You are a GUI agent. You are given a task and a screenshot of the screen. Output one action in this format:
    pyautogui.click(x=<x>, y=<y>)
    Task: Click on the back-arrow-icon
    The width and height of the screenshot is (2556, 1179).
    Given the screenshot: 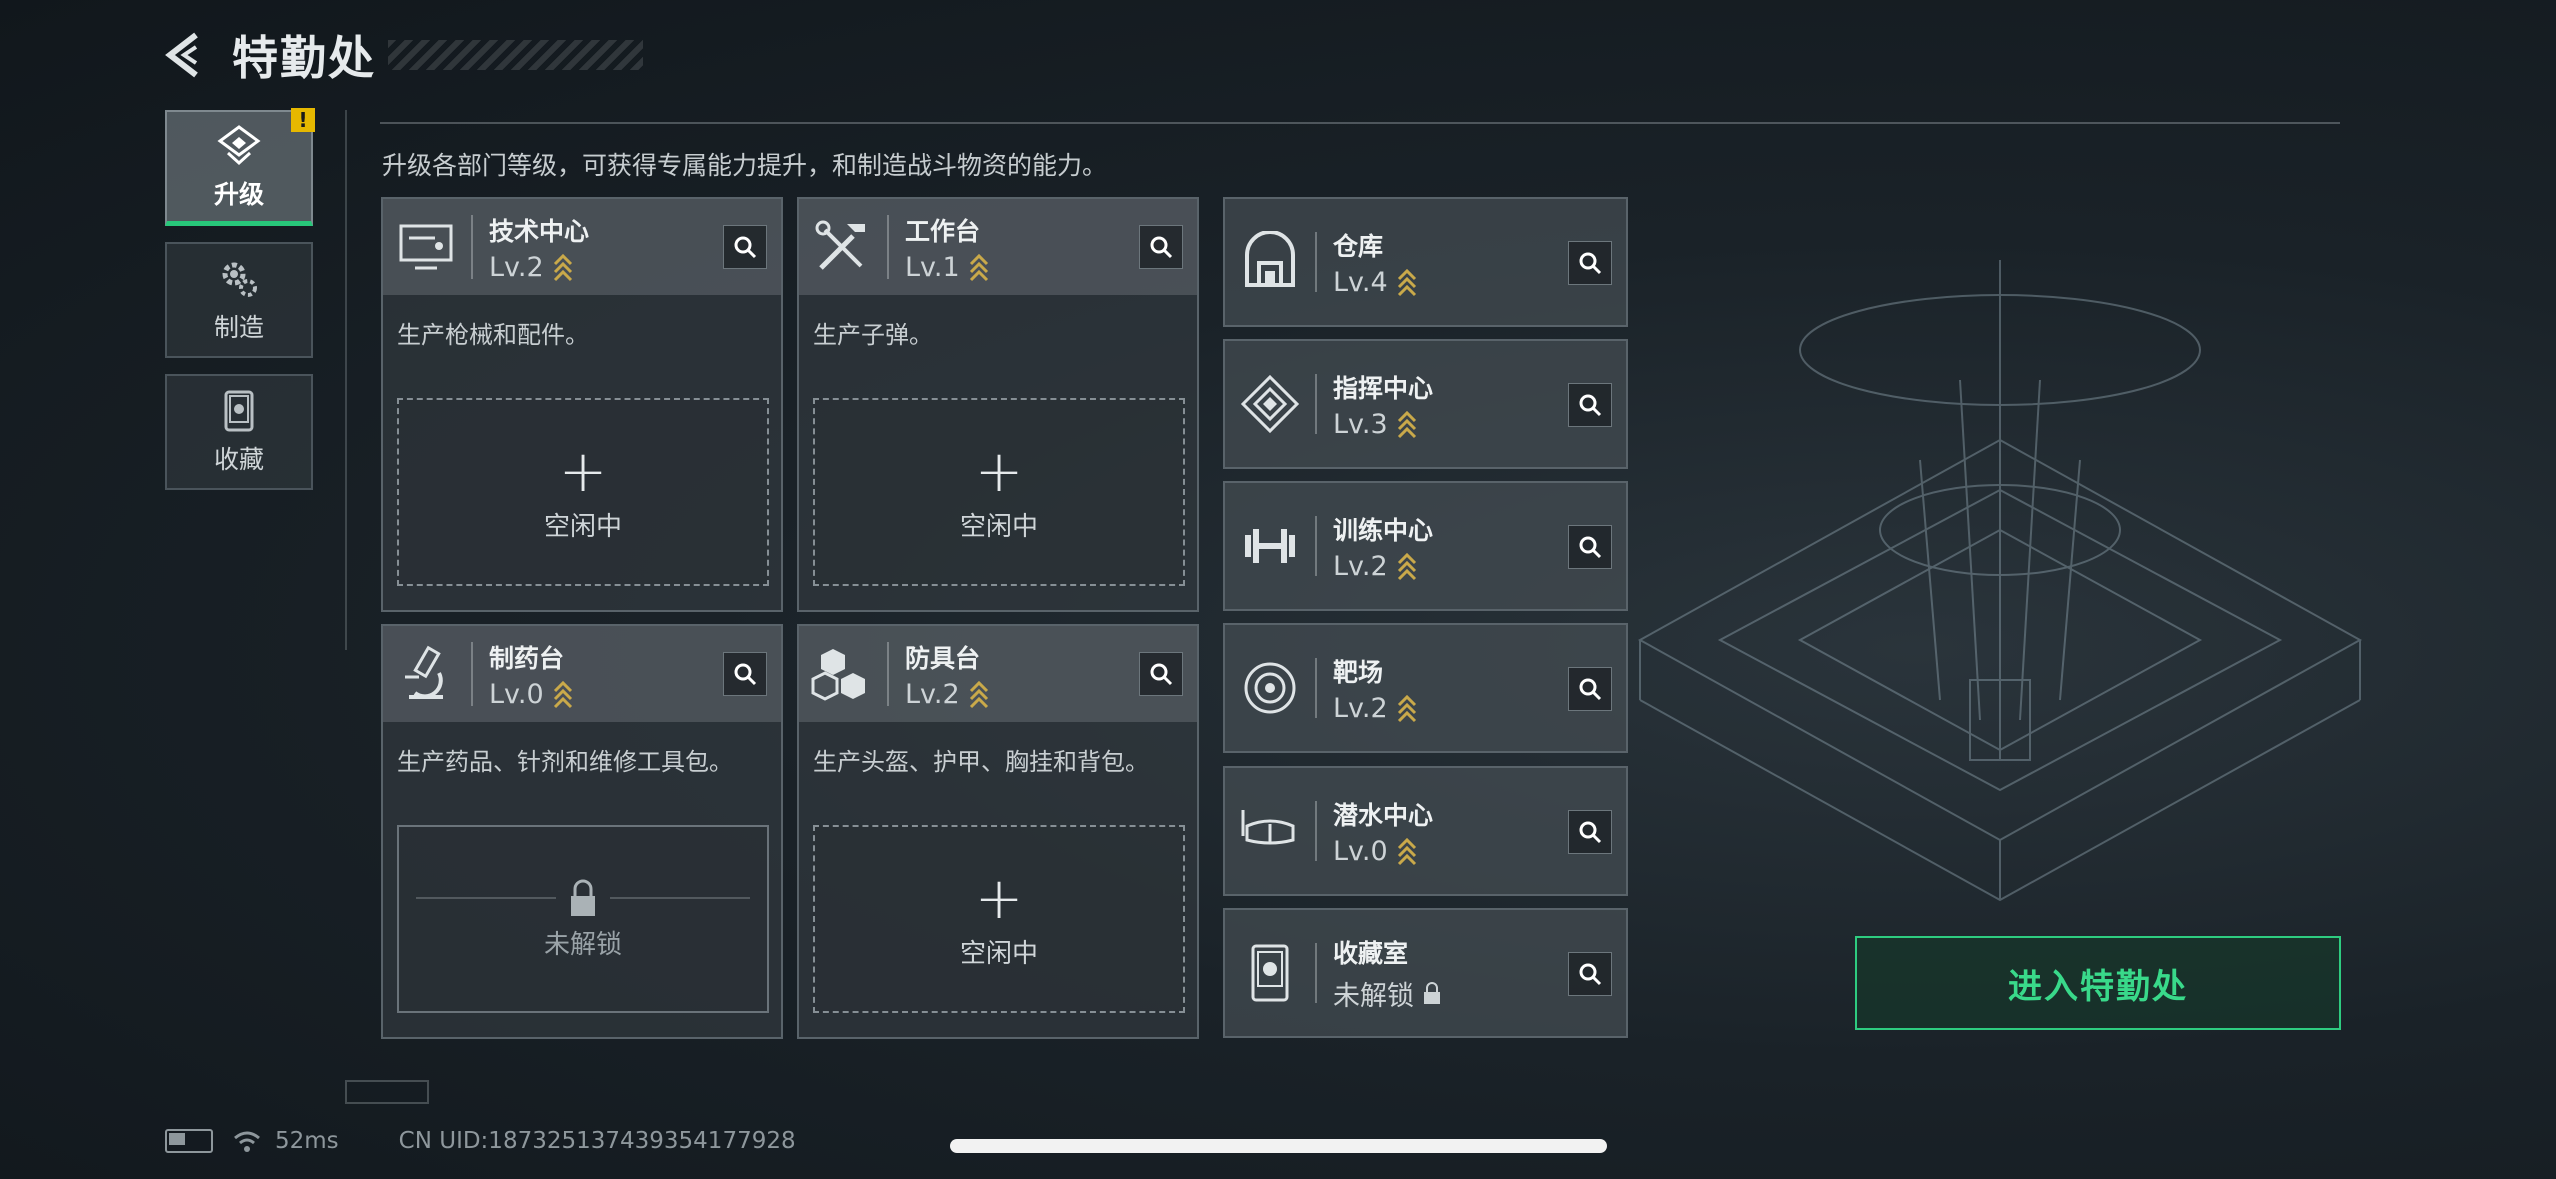 What is the action you would take?
    pyautogui.click(x=186, y=55)
    